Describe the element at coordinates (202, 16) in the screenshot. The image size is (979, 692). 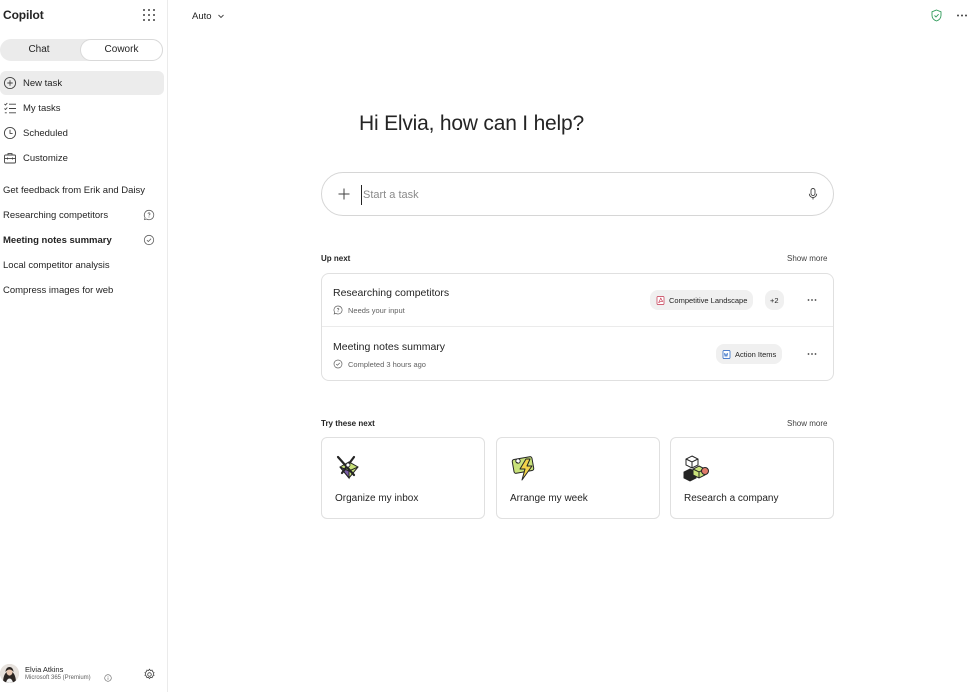
I see `model-label: Auto` at that location.